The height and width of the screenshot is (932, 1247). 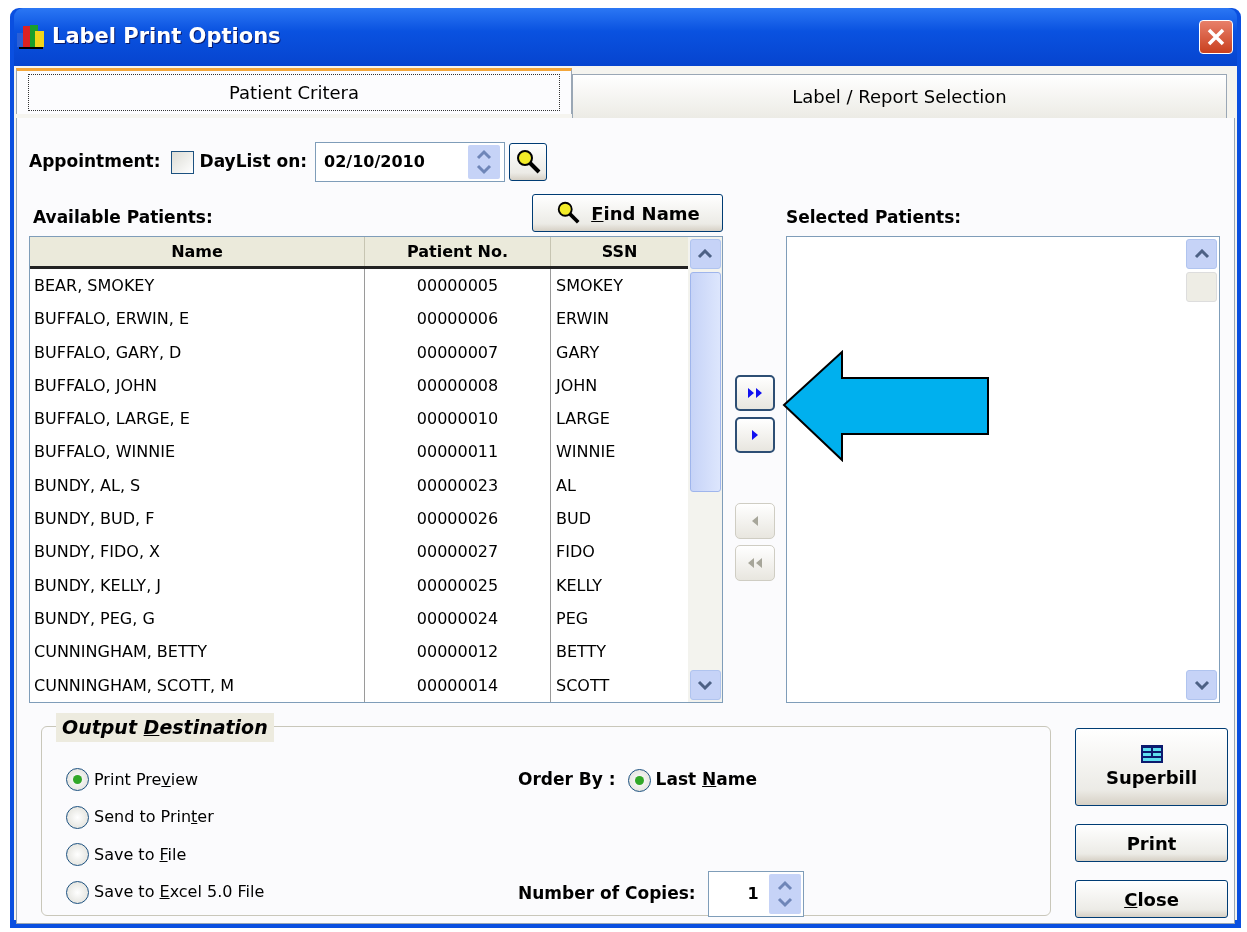 I want to click on table-cell: BUNDY, PEG, G, so click(x=197, y=618).